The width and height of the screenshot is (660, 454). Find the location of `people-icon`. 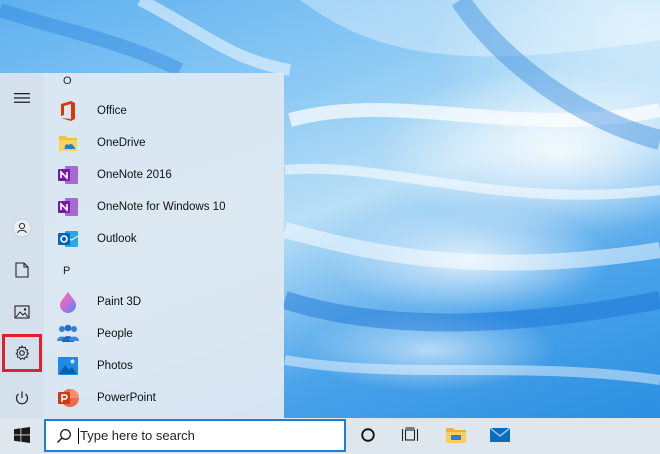

people-icon is located at coordinates (68, 334).